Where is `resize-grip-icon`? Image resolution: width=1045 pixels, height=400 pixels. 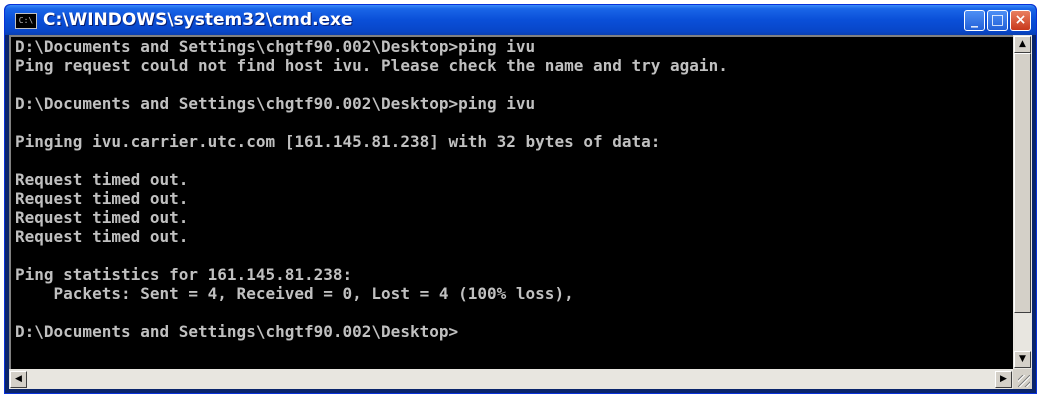
resize-grip-icon is located at coordinates (1024, 381).